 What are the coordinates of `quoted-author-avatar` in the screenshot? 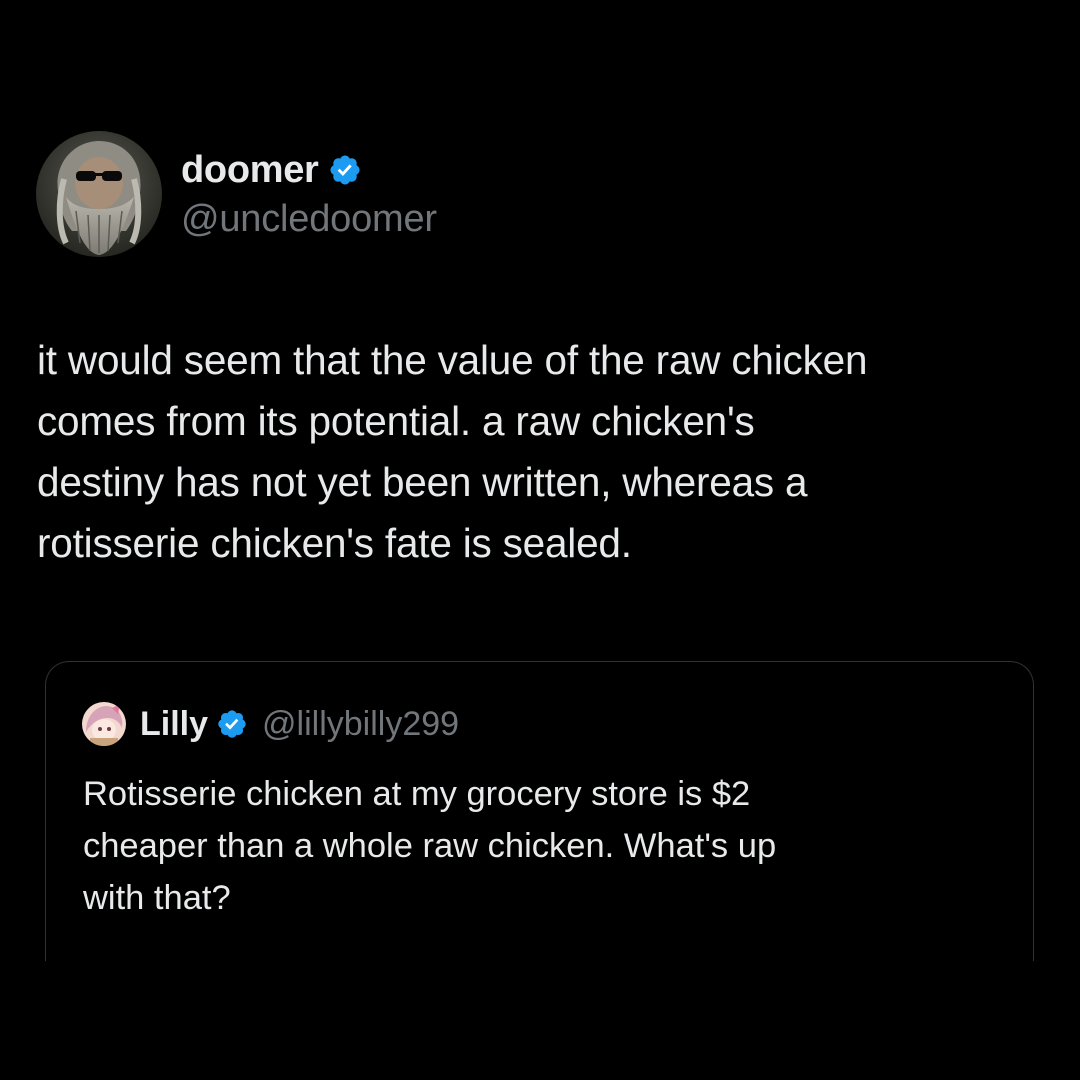 It's located at (104, 724).